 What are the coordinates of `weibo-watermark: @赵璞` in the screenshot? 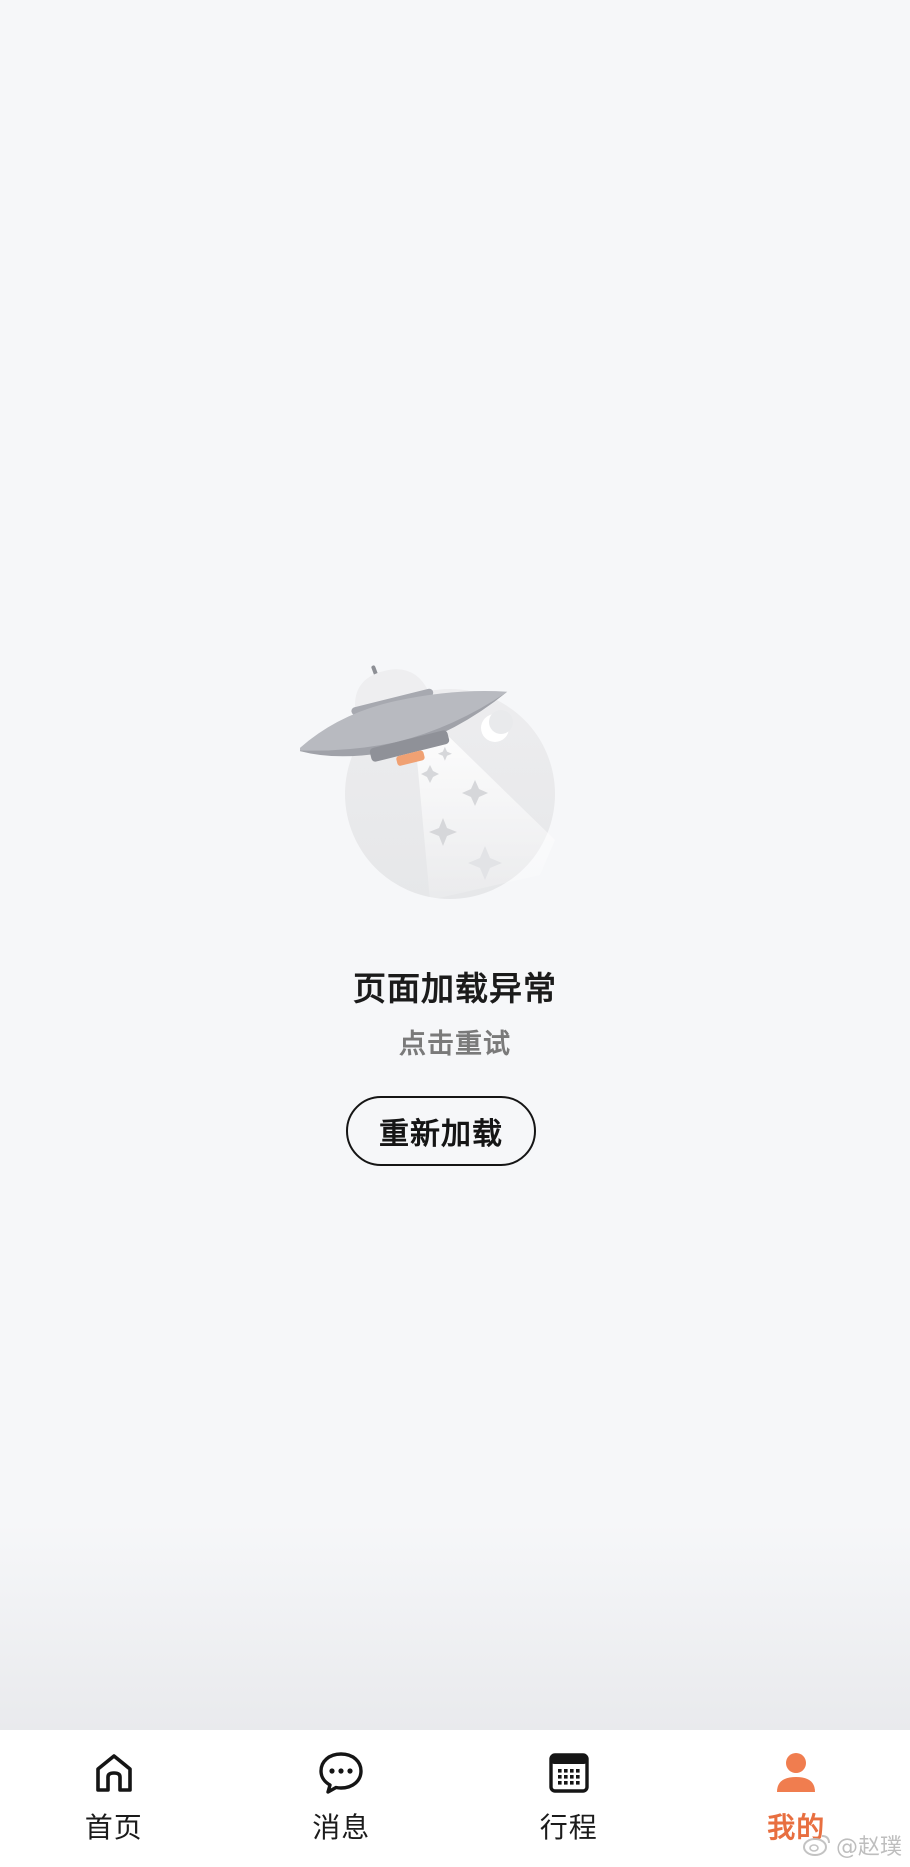 It's located at (852, 1845).